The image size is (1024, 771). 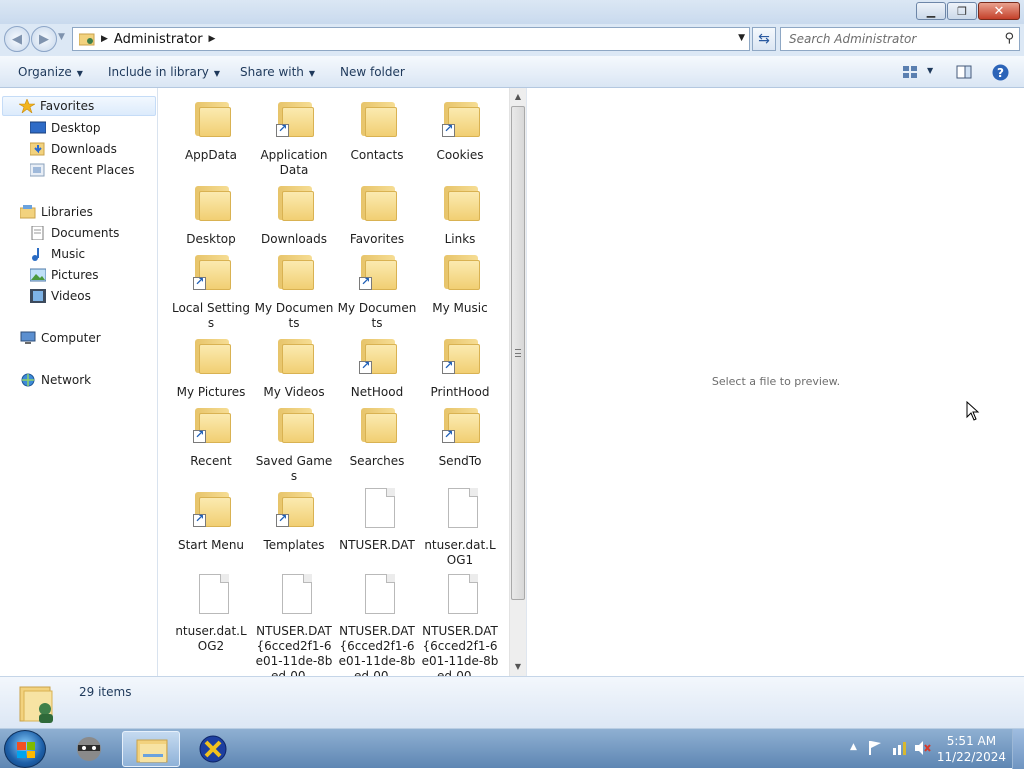 I want to click on close-button: ✕, so click(x=999, y=11).